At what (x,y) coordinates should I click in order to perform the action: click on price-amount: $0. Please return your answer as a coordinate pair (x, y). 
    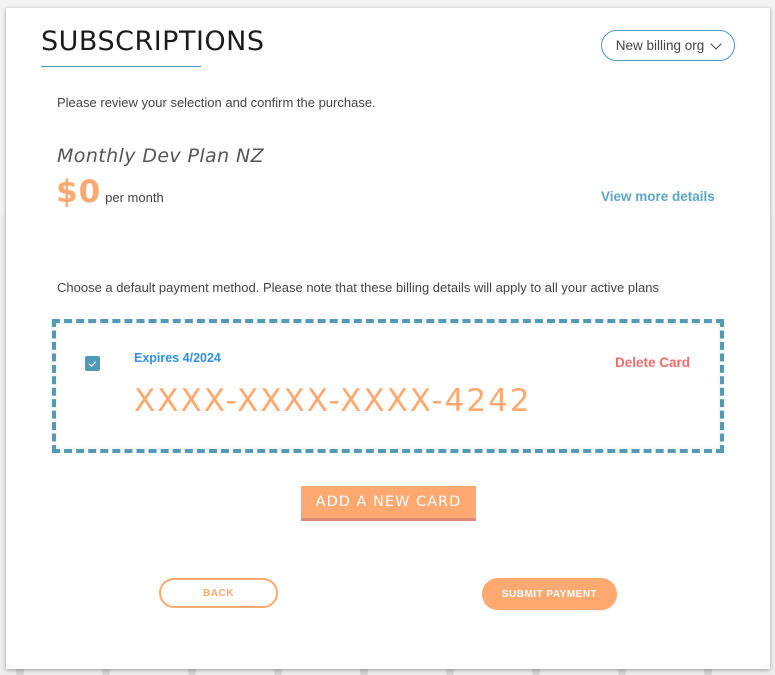
    Looking at the image, I should click on (79, 192).